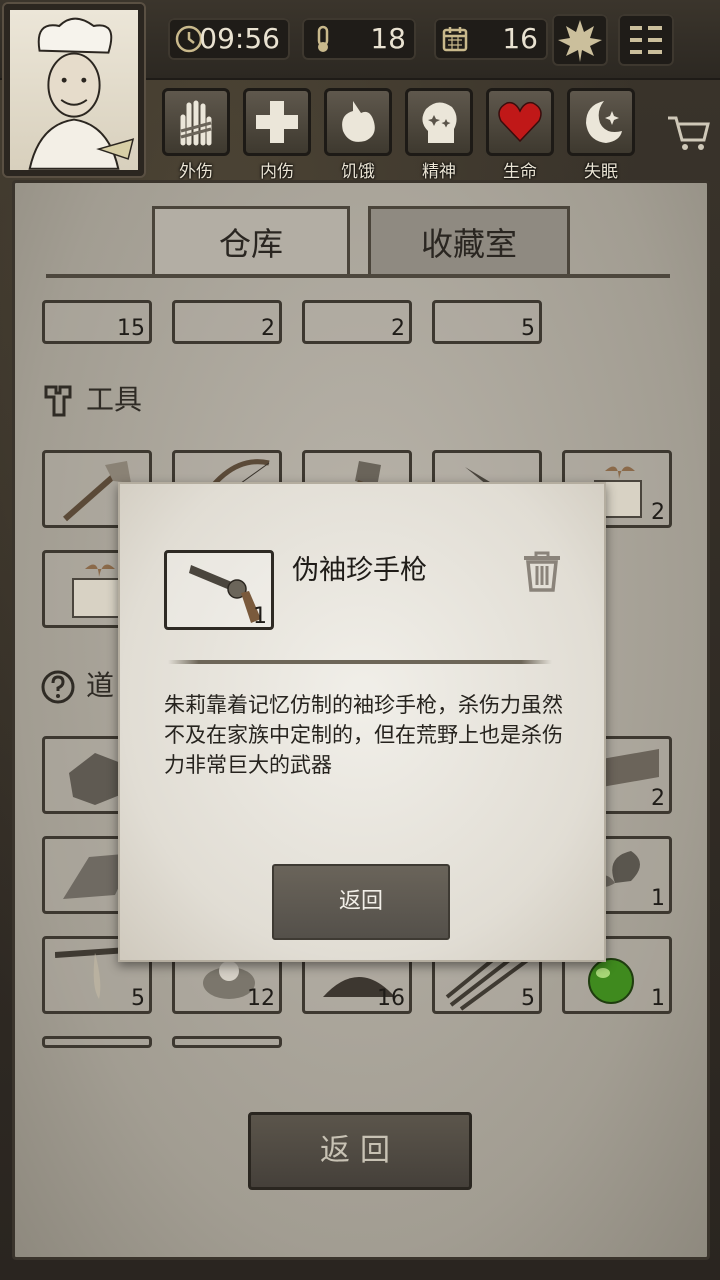 The height and width of the screenshot is (1280, 720). I want to click on inventory-slot: 5, so click(487, 322).